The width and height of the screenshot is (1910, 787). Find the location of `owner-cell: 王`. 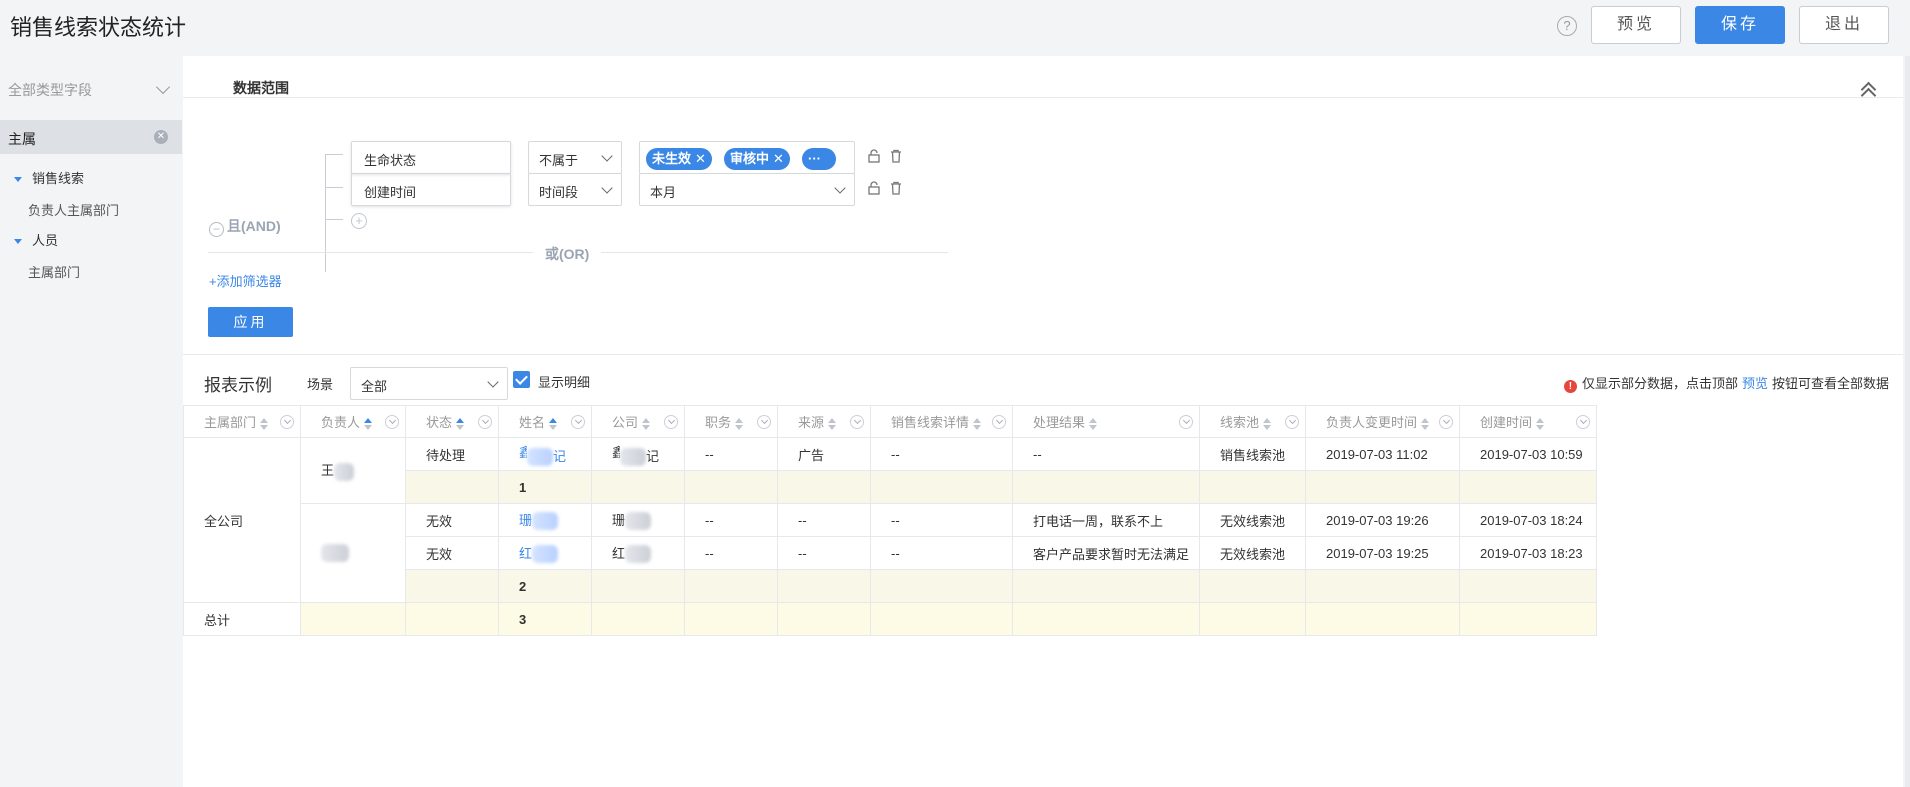

owner-cell: 王 is located at coordinates (353, 470).